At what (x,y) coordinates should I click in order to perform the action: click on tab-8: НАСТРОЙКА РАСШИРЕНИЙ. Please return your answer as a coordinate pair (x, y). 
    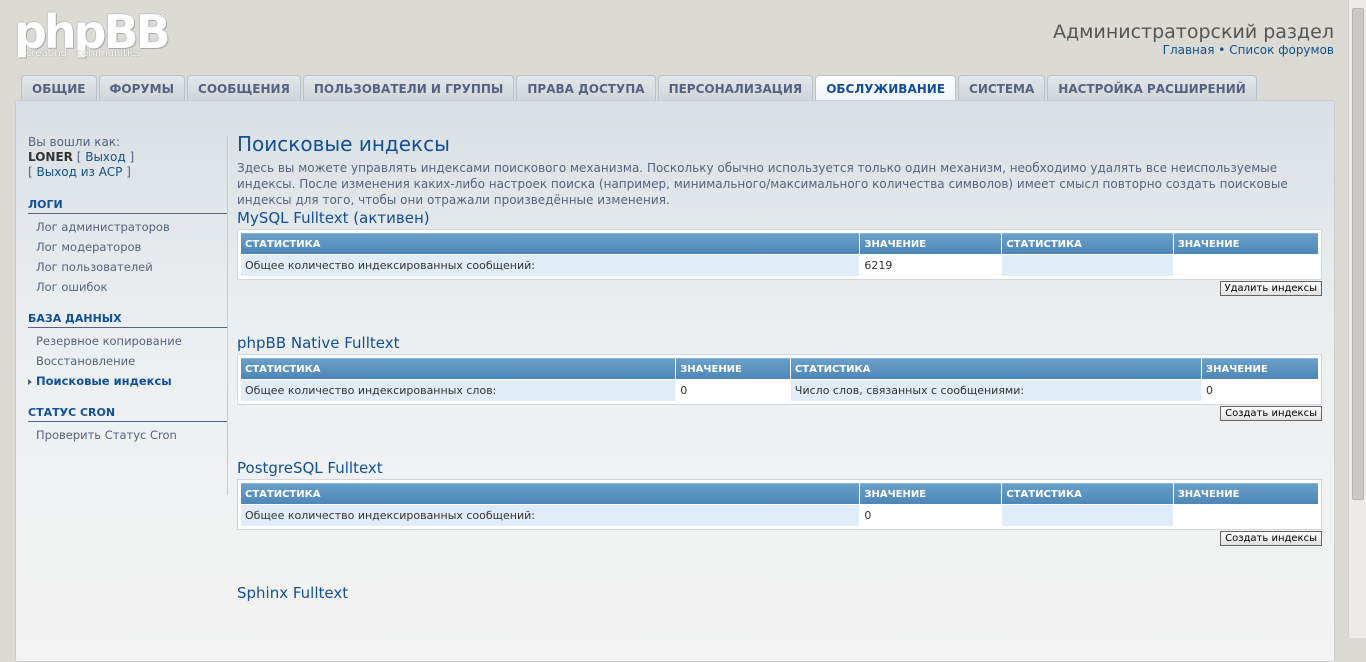
    Looking at the image, I should click on (1152, 88).